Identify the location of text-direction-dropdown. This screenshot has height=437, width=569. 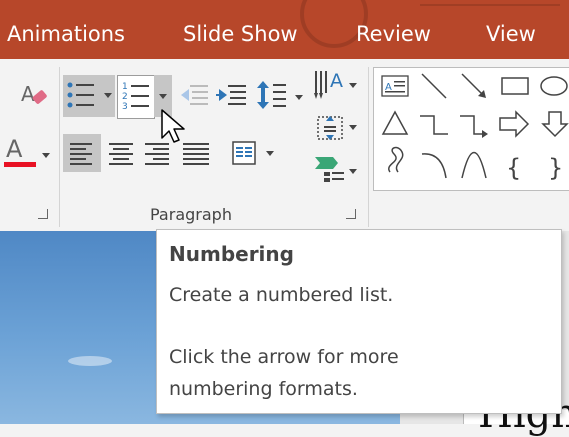
(353, 85).